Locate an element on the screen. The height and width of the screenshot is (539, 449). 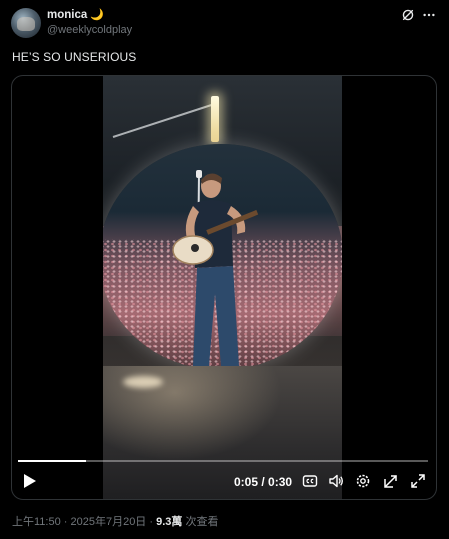
views-label: 次查看 is located at coordinates (200, 522).